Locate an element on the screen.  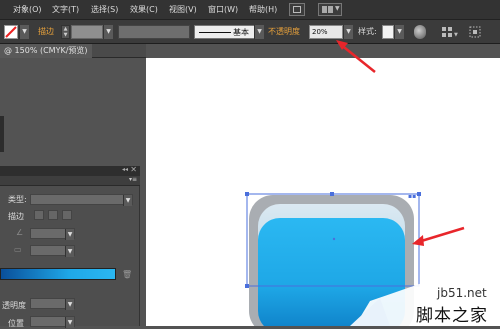
gradient-position-field: ▼ is located at coordinates (52, 322).